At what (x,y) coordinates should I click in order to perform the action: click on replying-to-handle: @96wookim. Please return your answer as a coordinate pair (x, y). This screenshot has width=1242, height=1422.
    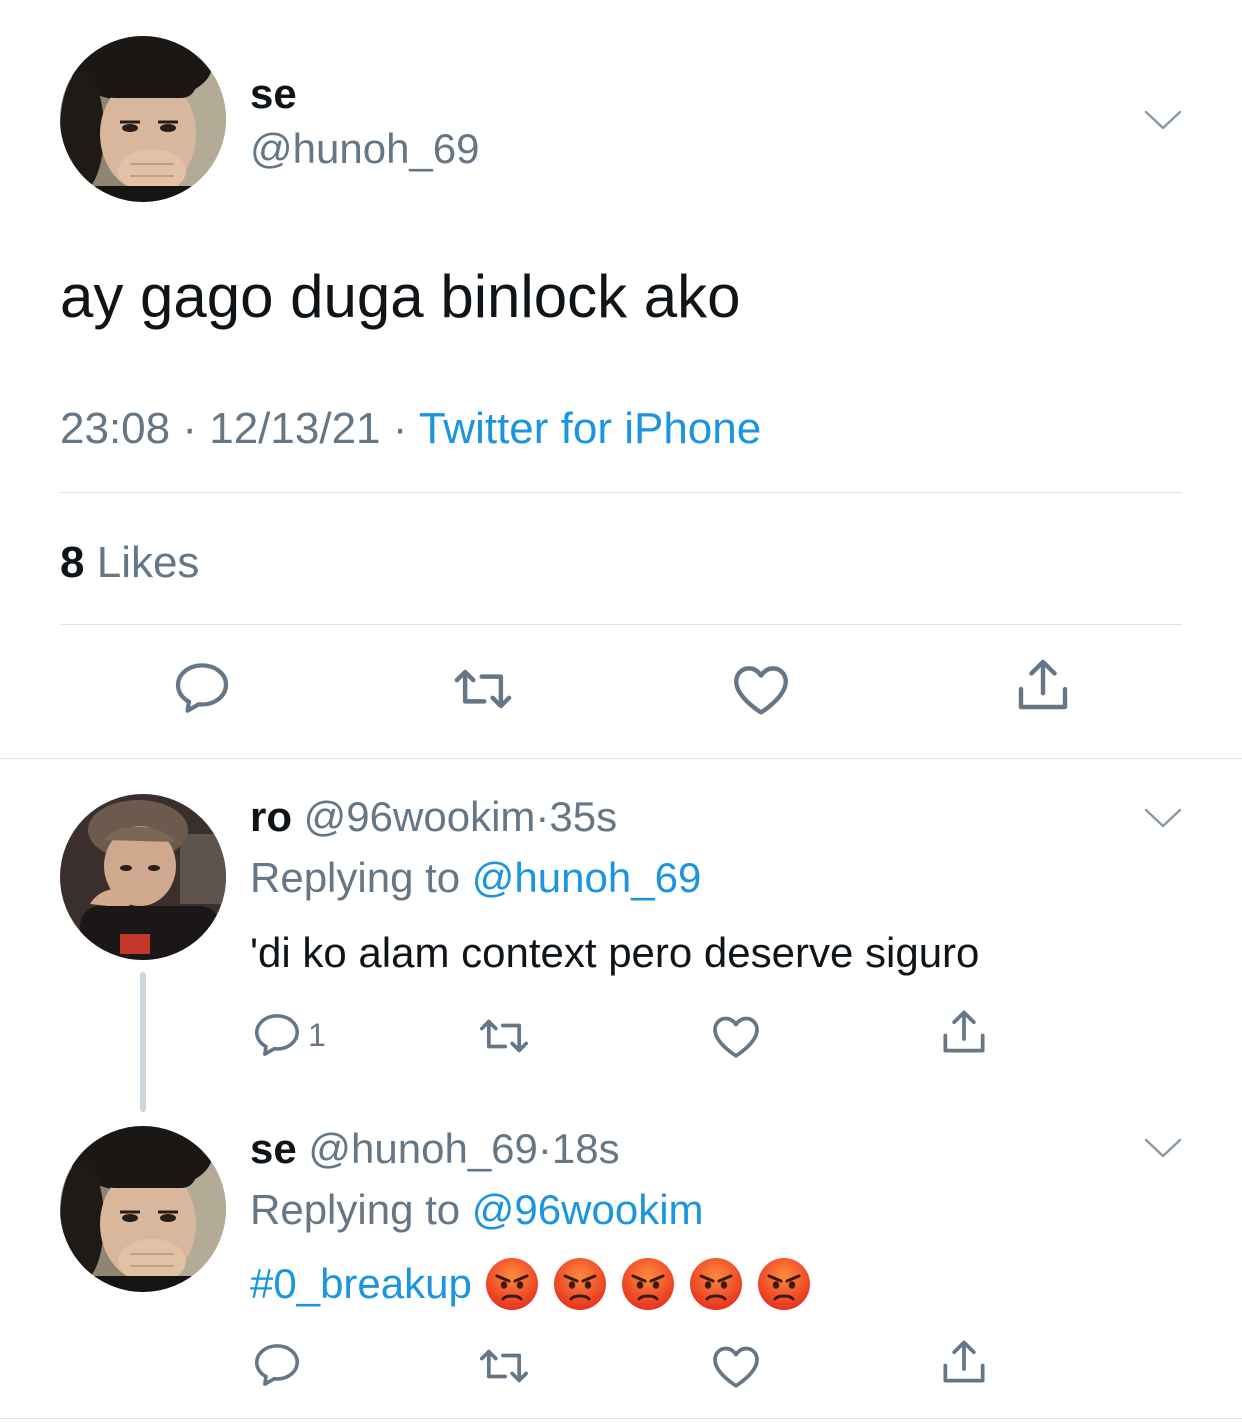
    Looking at the image, I should click on (588, 1209).